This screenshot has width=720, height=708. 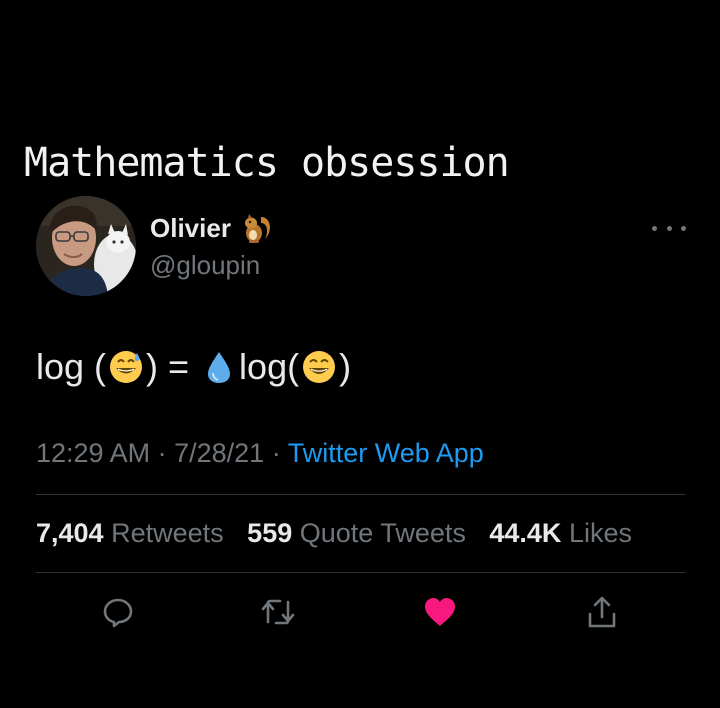 I want to click on retweet-button, so click(x=278, y=612).